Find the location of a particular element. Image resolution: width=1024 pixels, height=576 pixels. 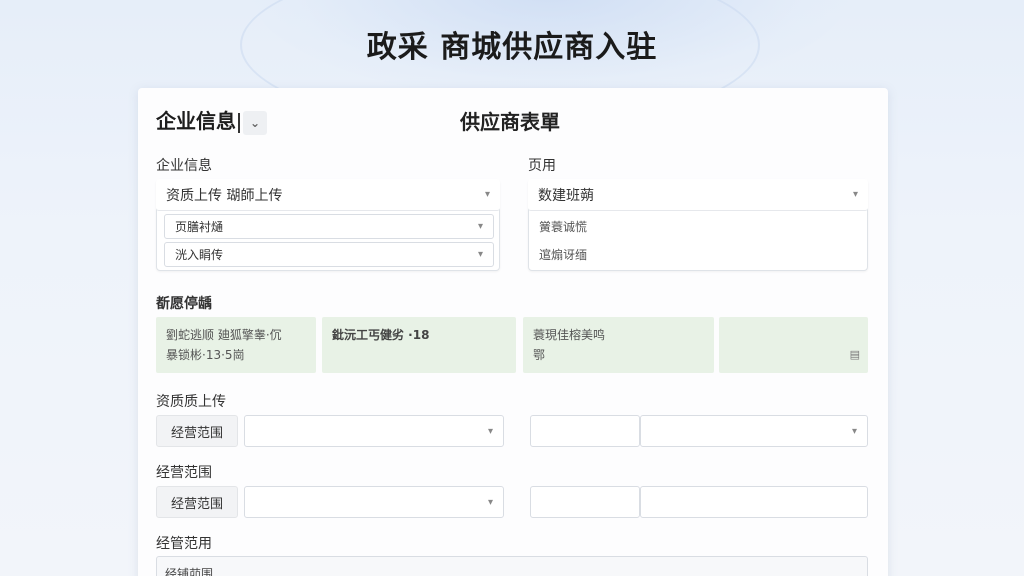

data-type-value: 数建班蒴 is located at coordinates (566, 195).